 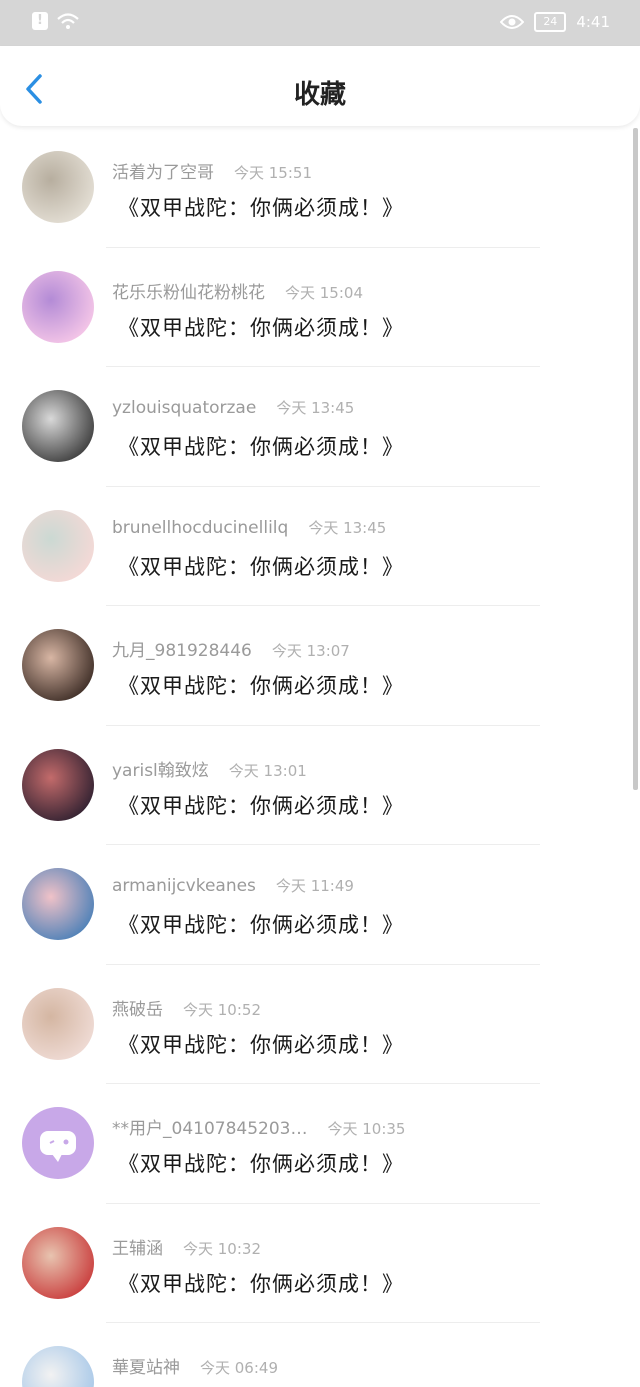 I want to click on item-meta: 王辅涵 今天 10:32, so click(x=186, y=1246).